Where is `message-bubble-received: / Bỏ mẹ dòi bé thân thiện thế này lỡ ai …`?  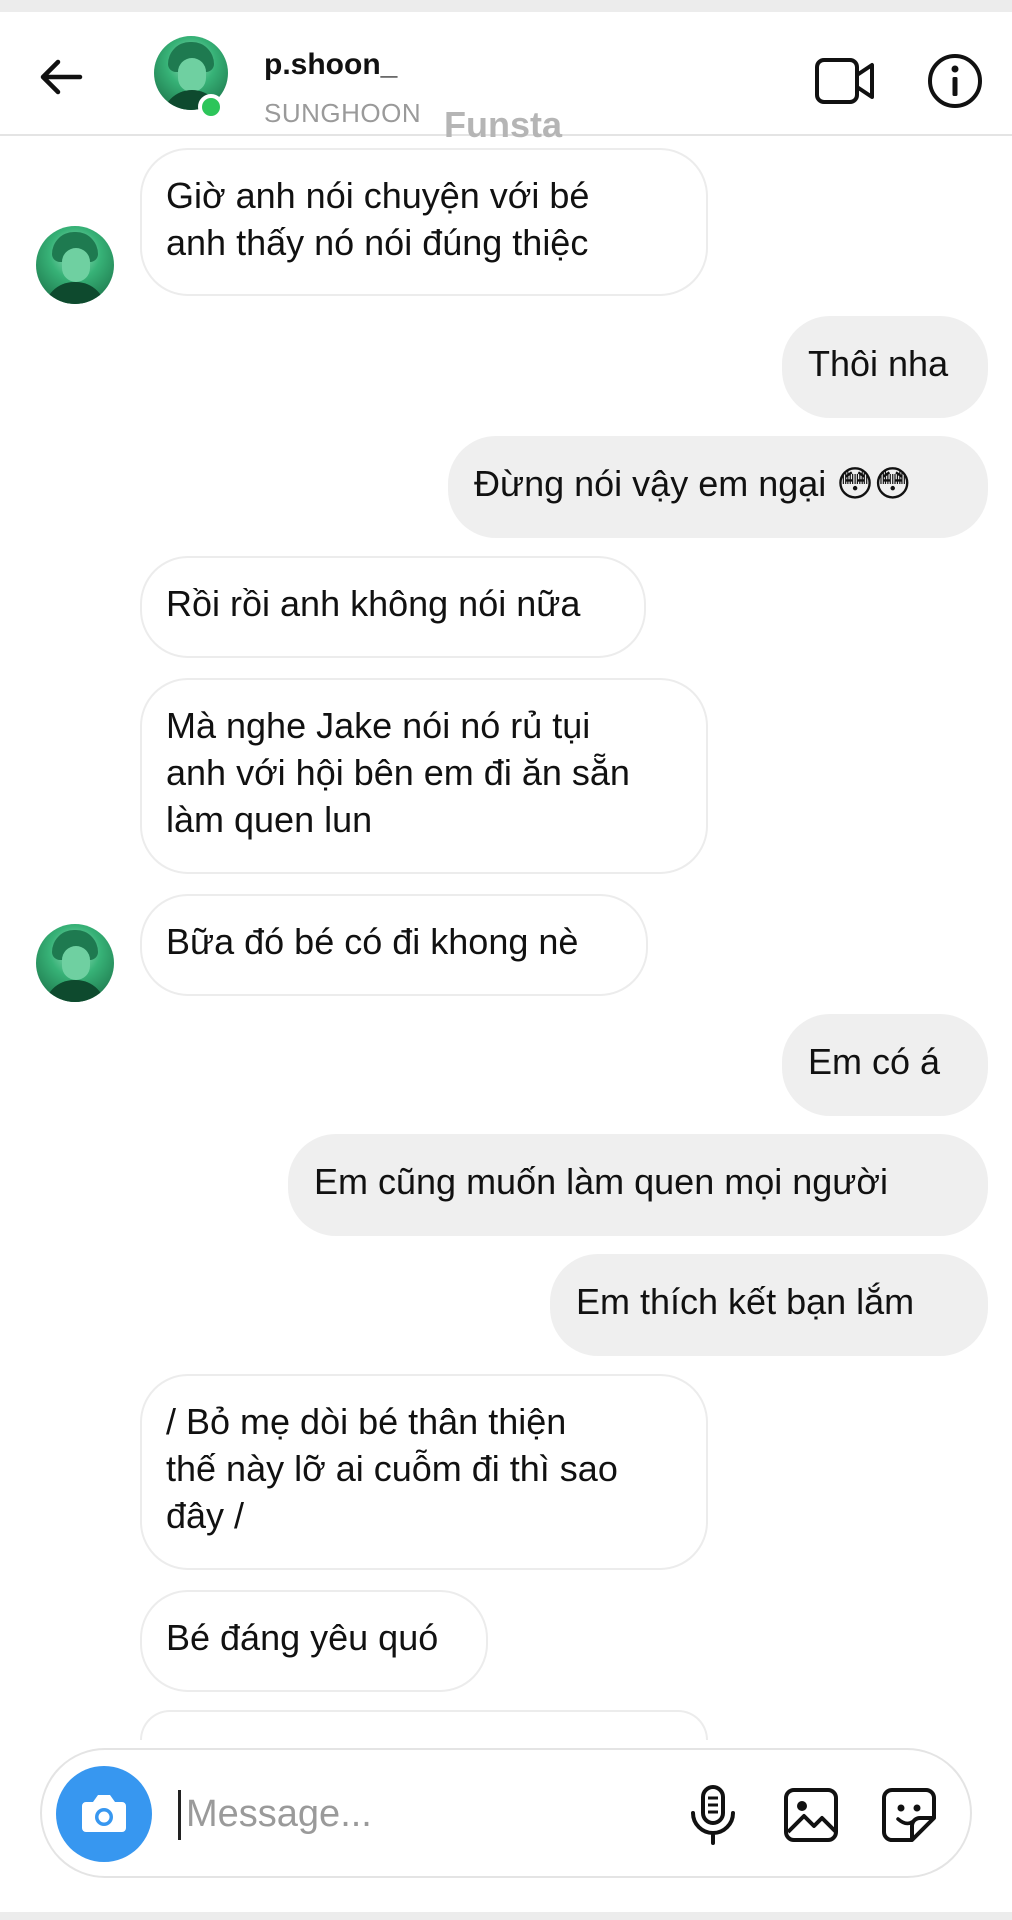 message-bubble-received: / Bỏ mẹ dòi bé thân thiện thế này lỡ ai … is located at coordinates (424, 1472).